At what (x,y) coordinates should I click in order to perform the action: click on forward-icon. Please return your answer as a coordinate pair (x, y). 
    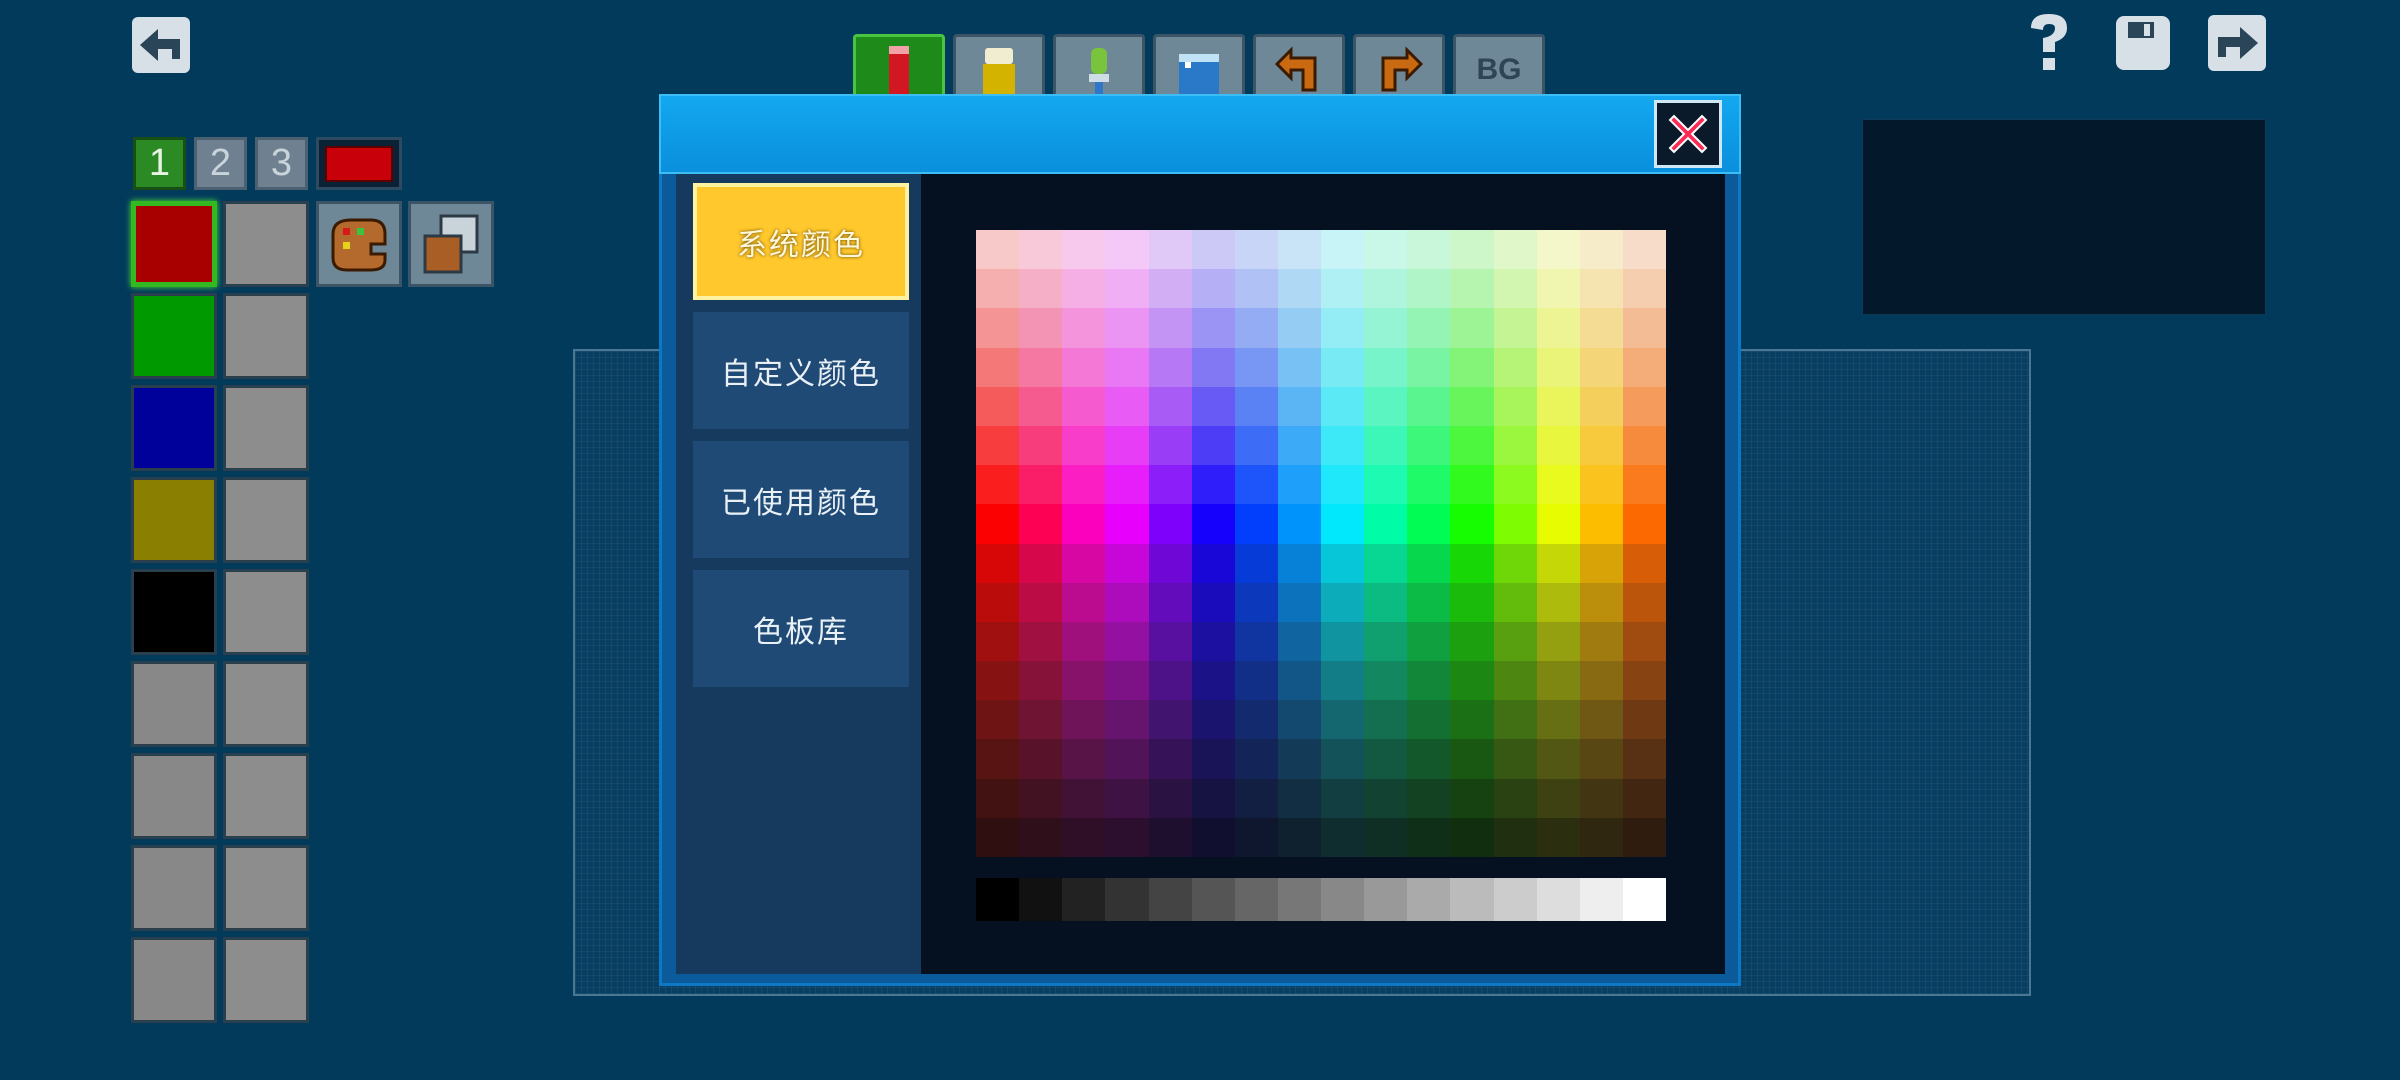
    Looking at the image, I should click on (2237, 43).